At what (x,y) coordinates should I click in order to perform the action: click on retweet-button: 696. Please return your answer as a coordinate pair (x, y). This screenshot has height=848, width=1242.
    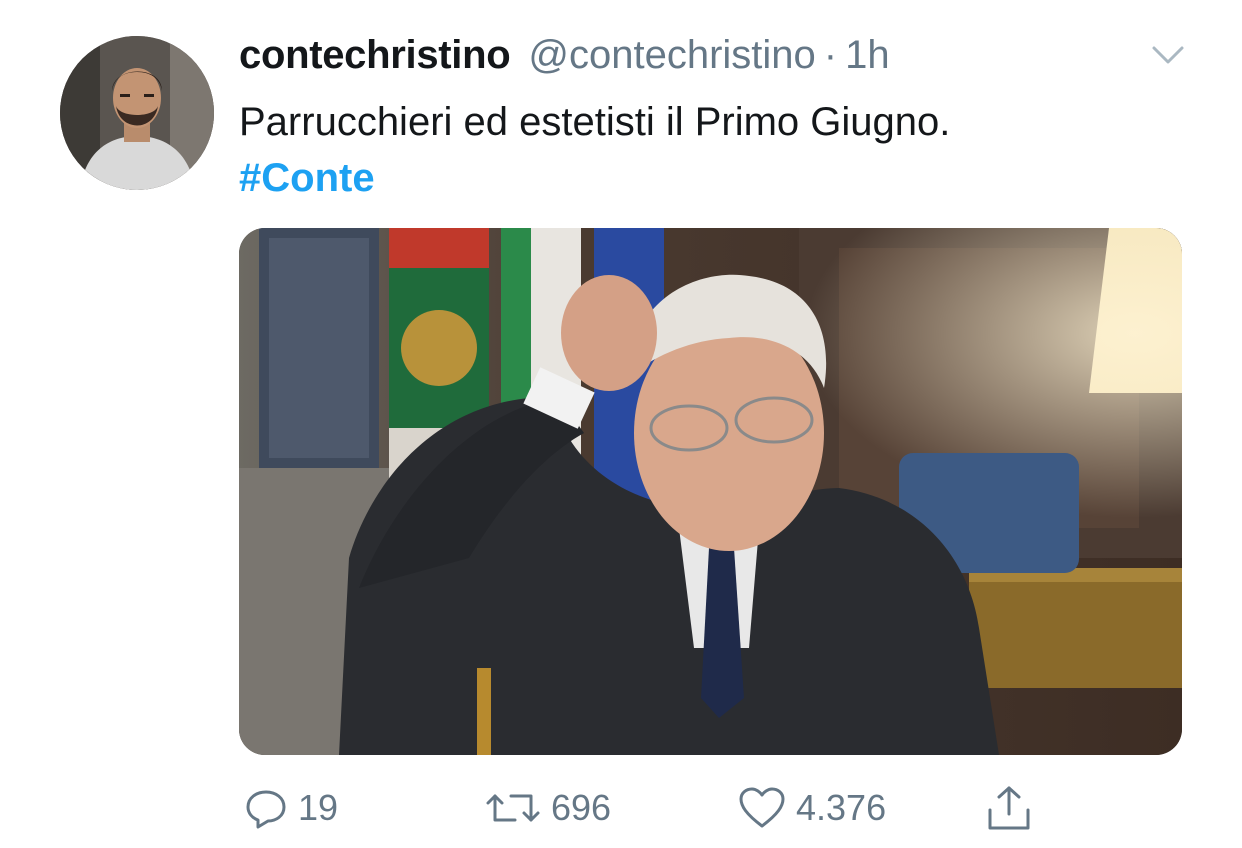
    Looking at the image, I should click on (548, 808).